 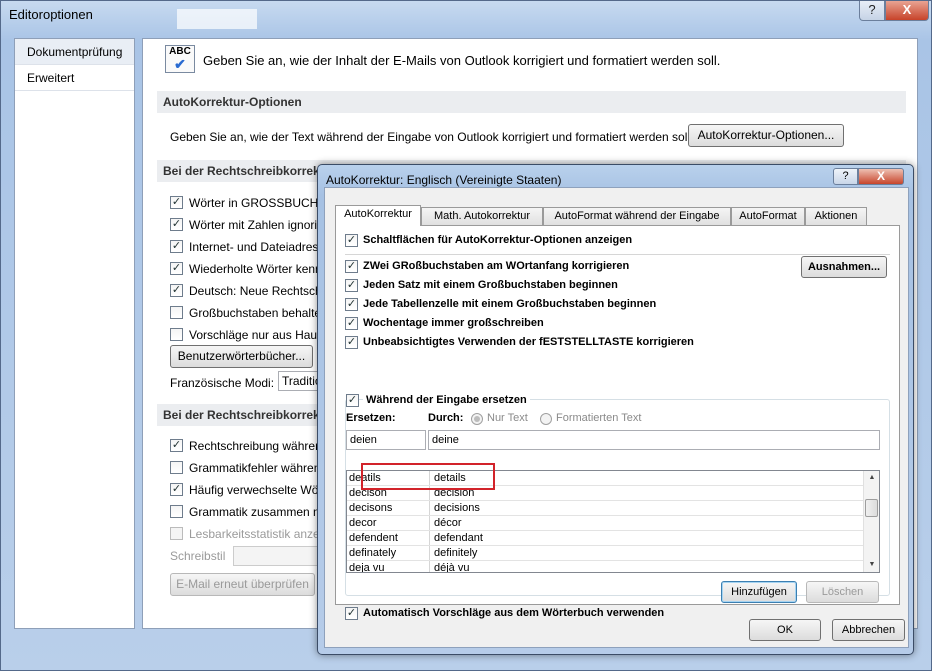 What do you see at coordinates (785, 630) in the screenshot?
I see `ok-button: OK` at bounding box center [785, 630].